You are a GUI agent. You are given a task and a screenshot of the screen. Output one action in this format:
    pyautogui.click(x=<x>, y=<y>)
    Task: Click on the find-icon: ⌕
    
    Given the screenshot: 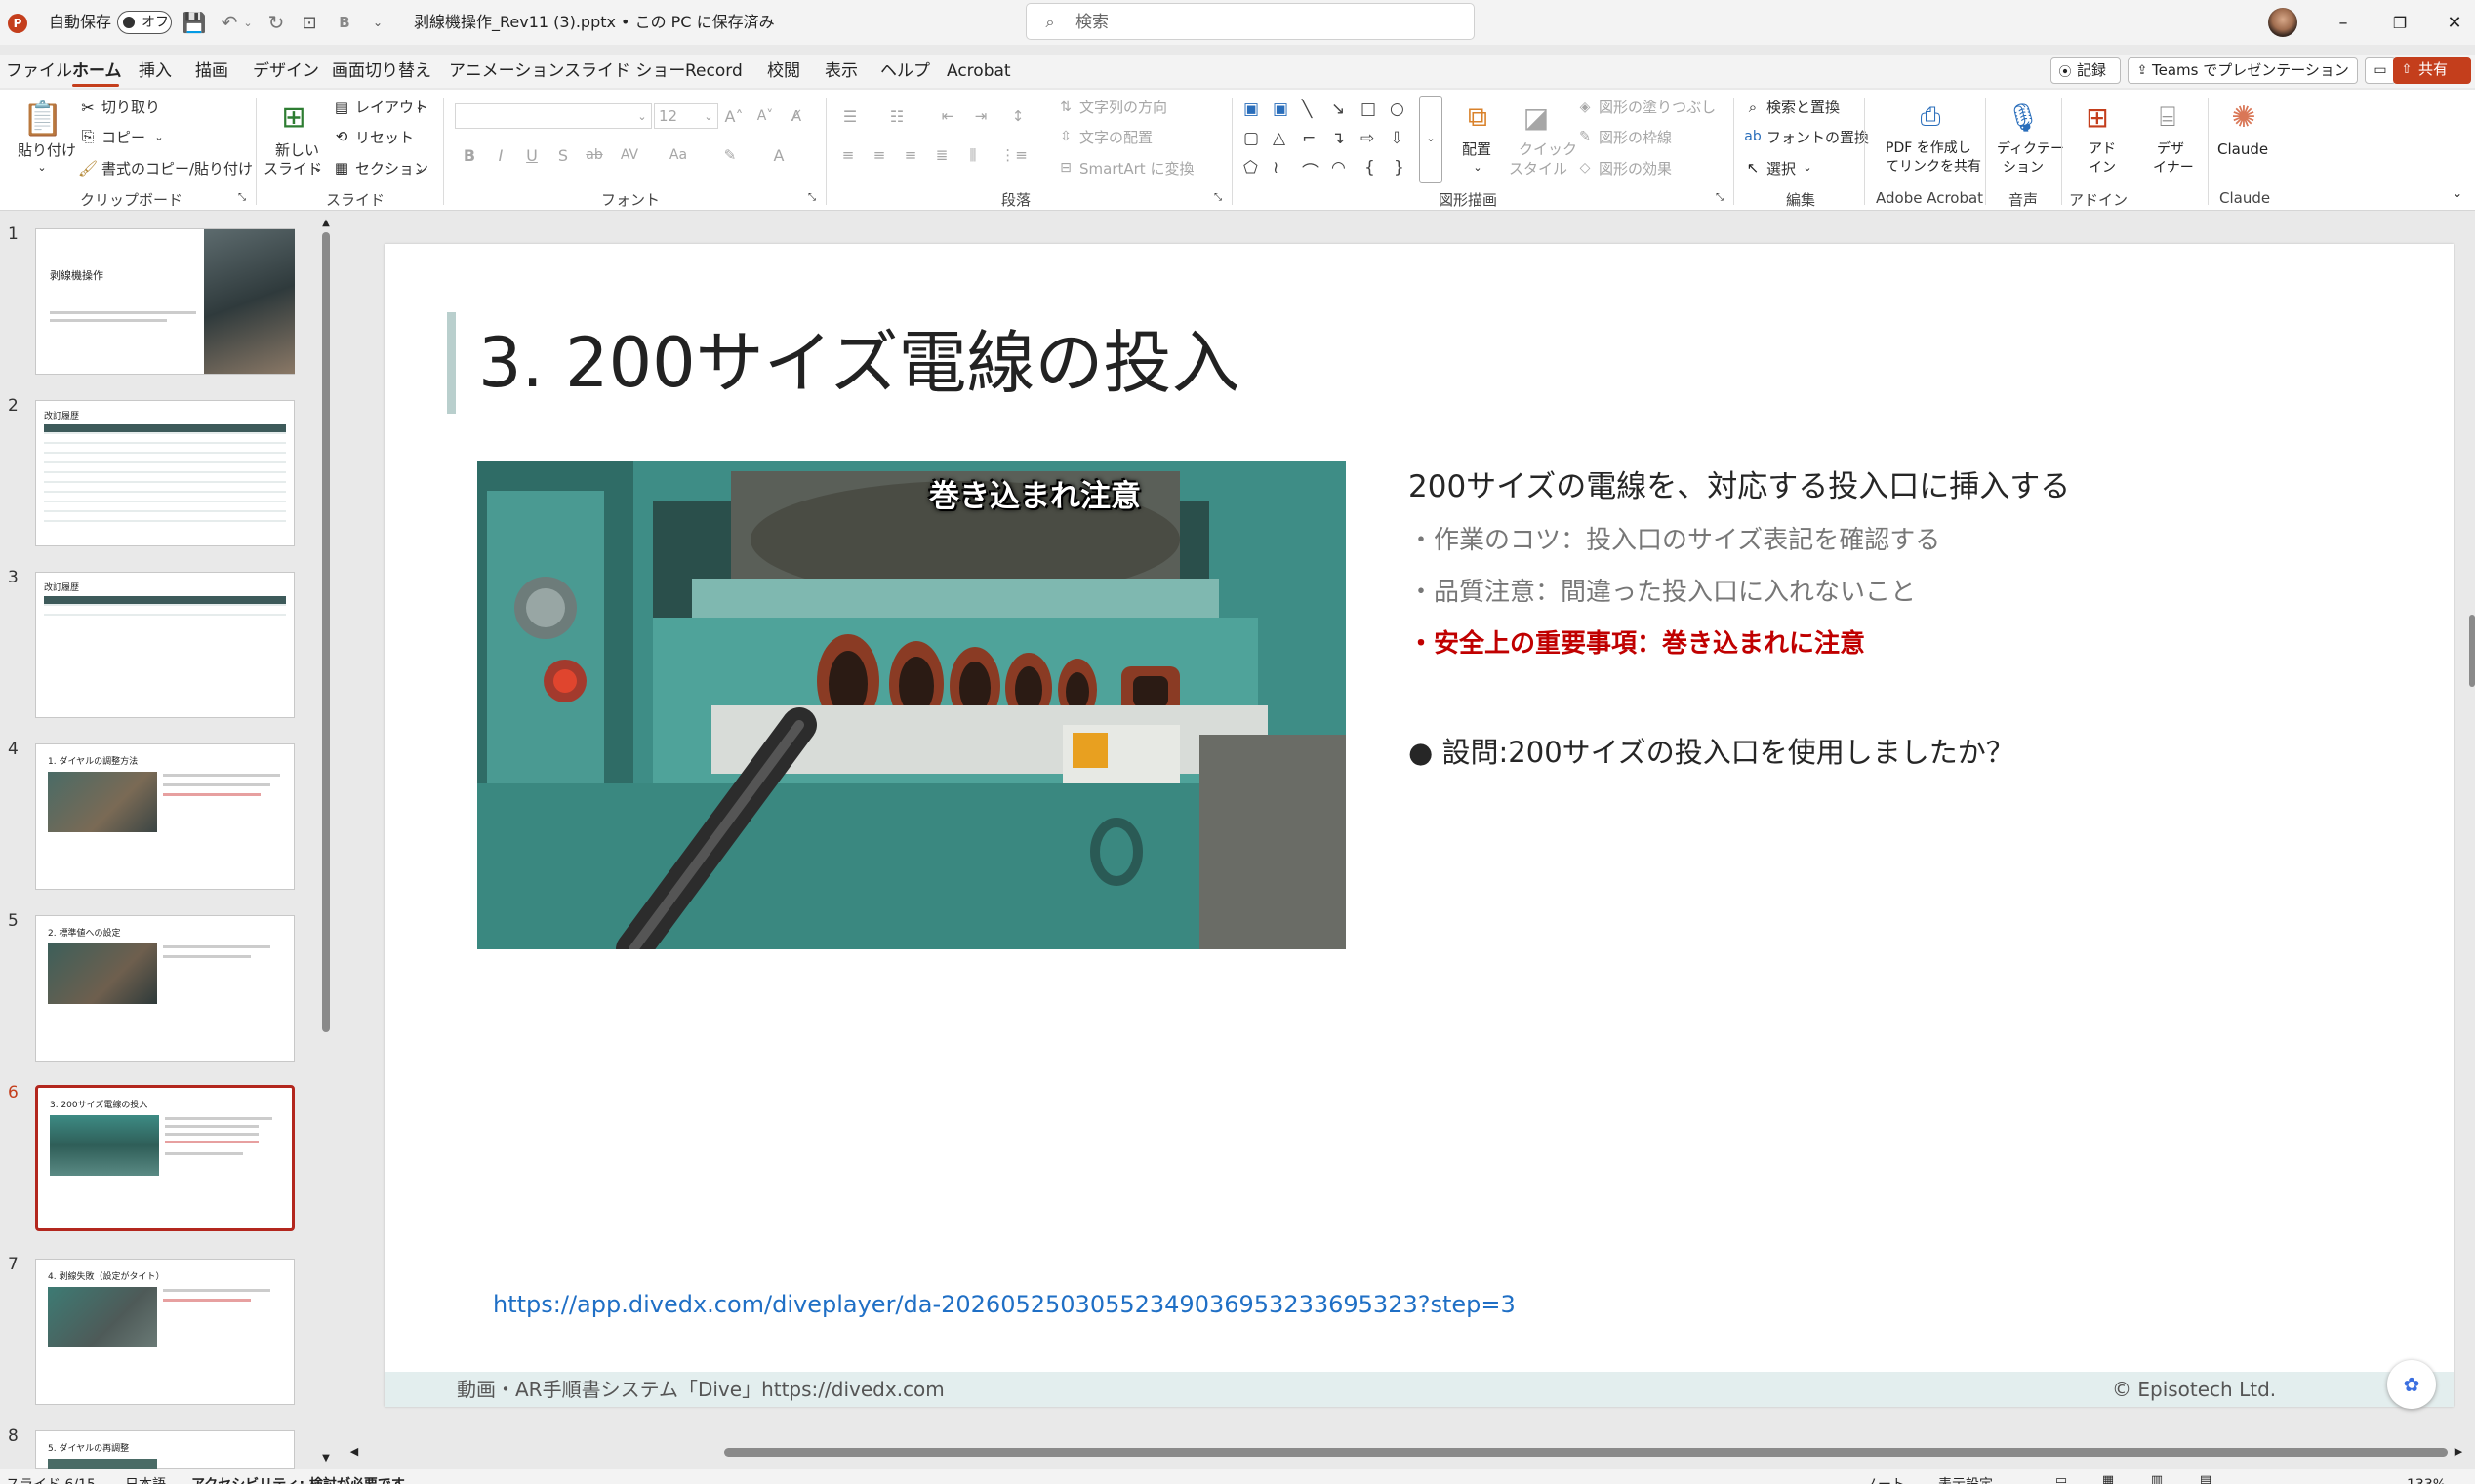 What is the action you would take?
    pyautogui.click(x=1753, y=107)
    